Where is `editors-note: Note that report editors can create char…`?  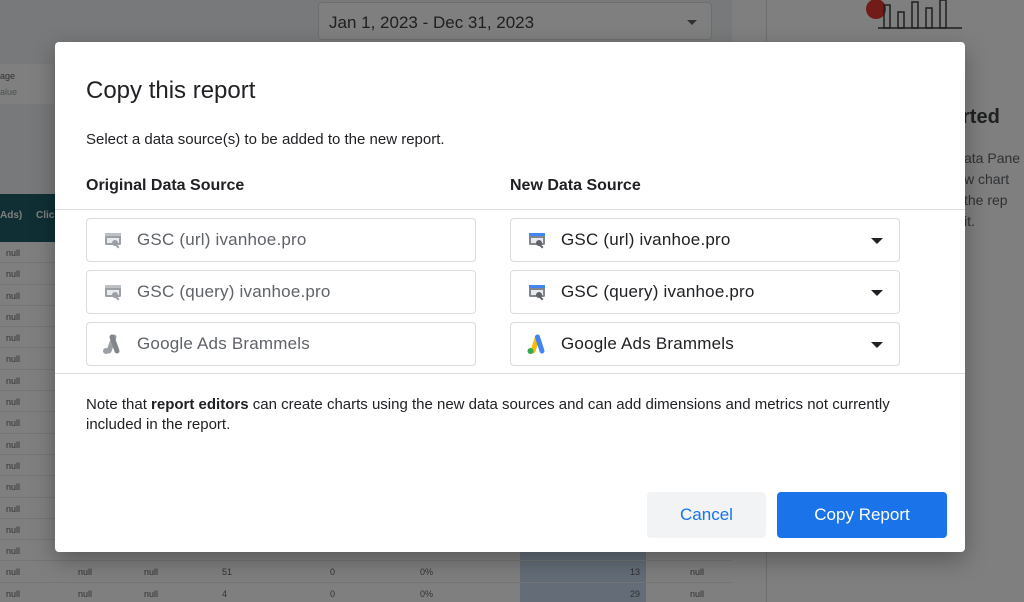 editors-note: Note that report editors can create char… is located at coordinates (511, 415).